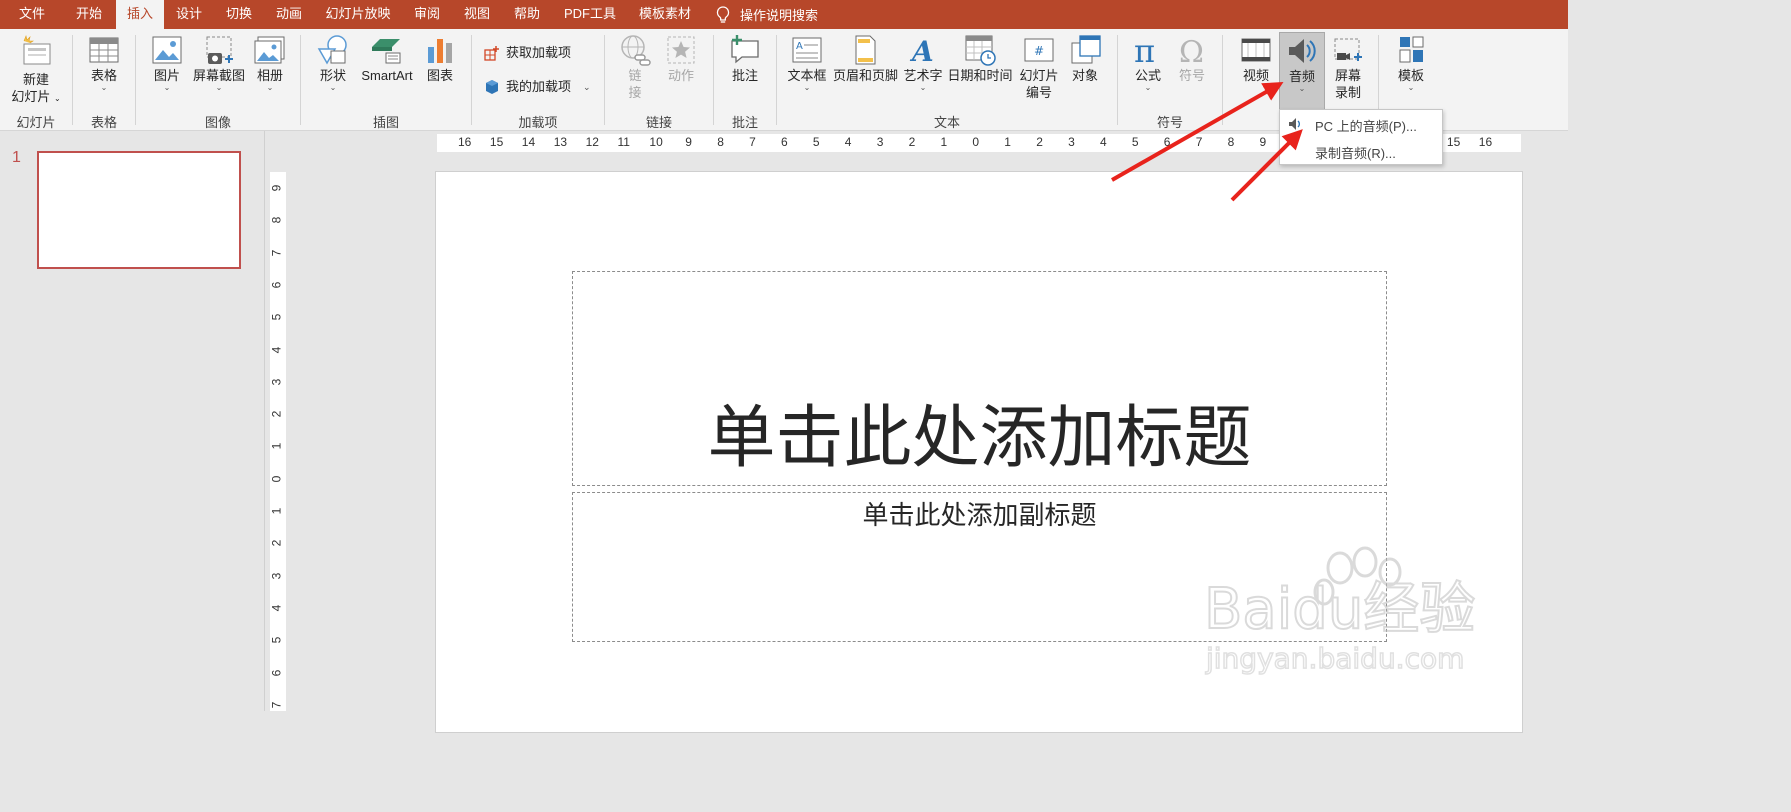 The image size is (1791, 812). I want to click on lightbulb-icon, so click(723, 14).